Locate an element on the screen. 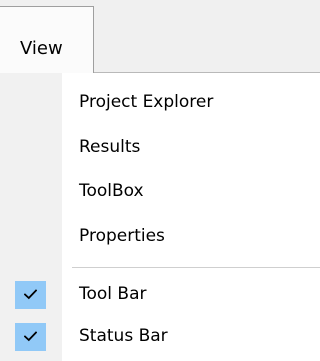 The width and height of the screenshot is (320, 361). menu-item-label: ToolBox is located at coordinates (111, 191).